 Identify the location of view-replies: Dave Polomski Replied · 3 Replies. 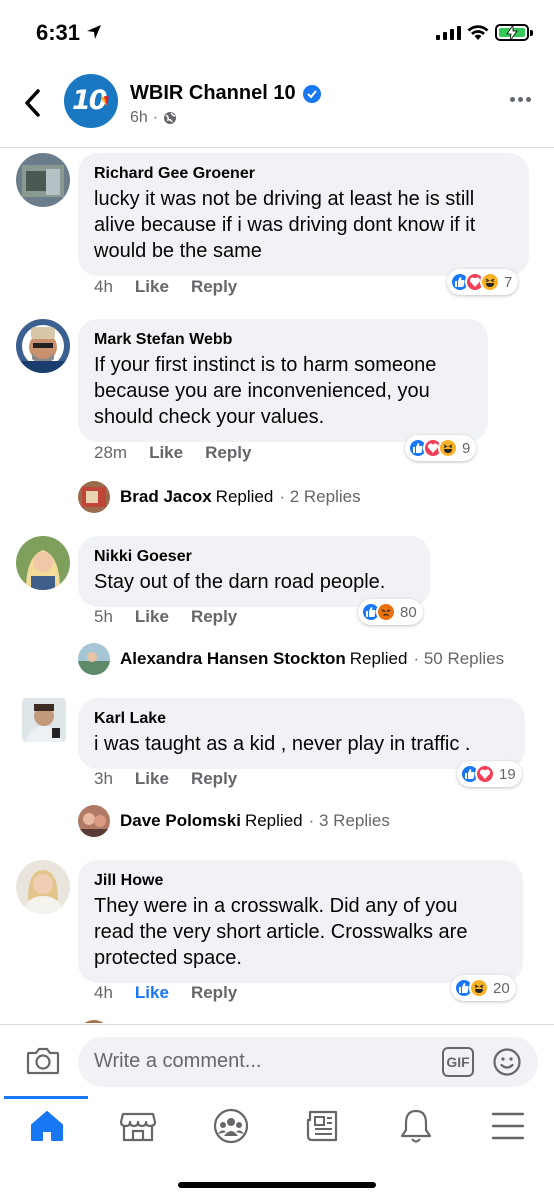
(234, 821).